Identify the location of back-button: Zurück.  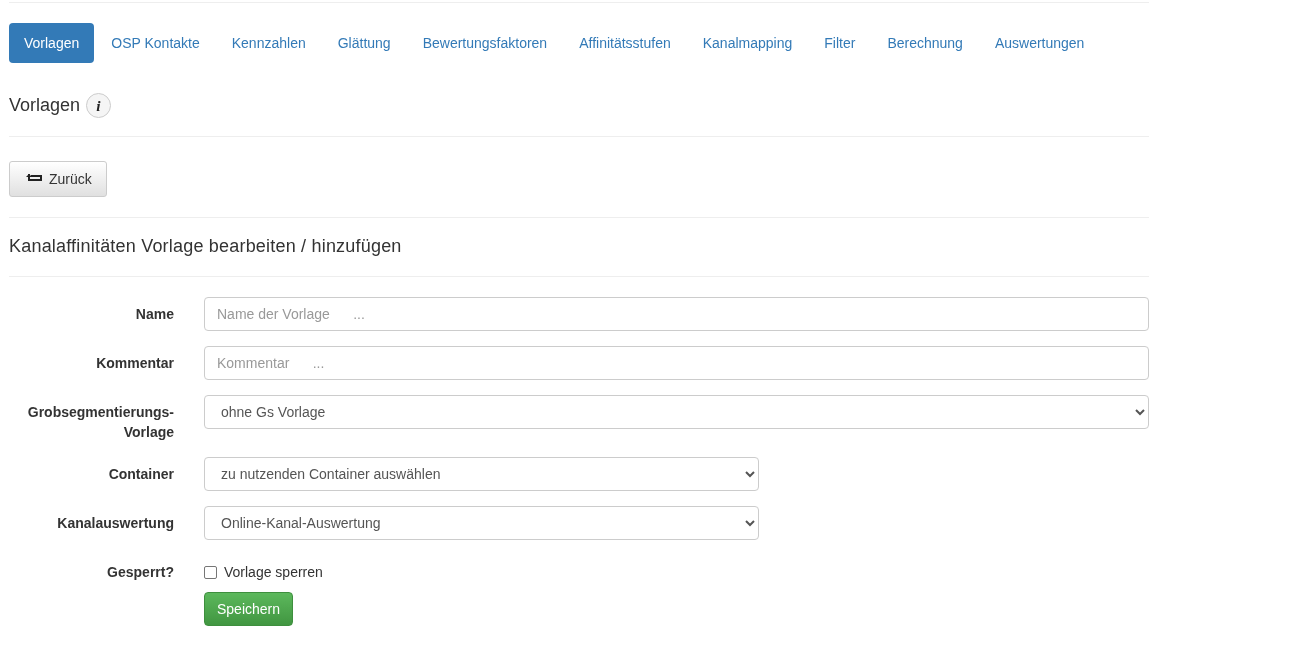
(58, 179).